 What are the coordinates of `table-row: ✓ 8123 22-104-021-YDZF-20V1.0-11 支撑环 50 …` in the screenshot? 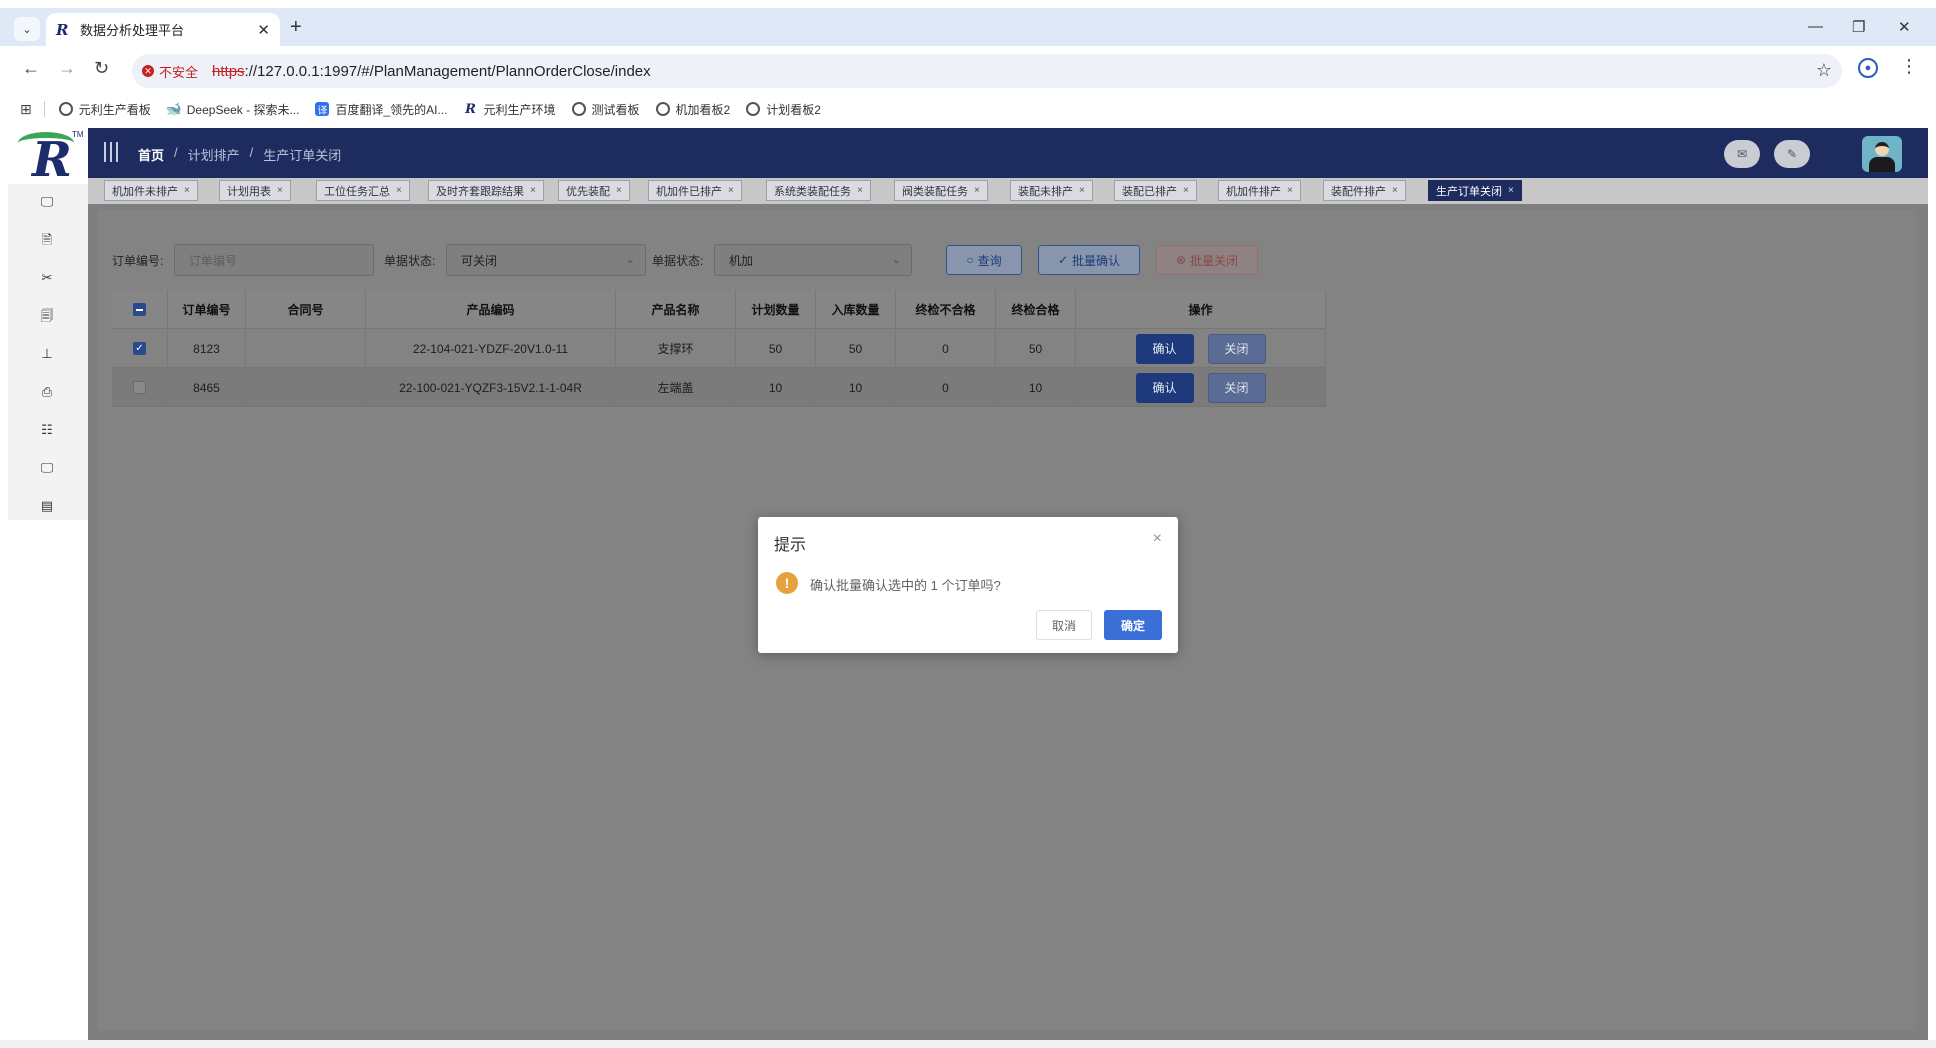 It's located at (719, 348).